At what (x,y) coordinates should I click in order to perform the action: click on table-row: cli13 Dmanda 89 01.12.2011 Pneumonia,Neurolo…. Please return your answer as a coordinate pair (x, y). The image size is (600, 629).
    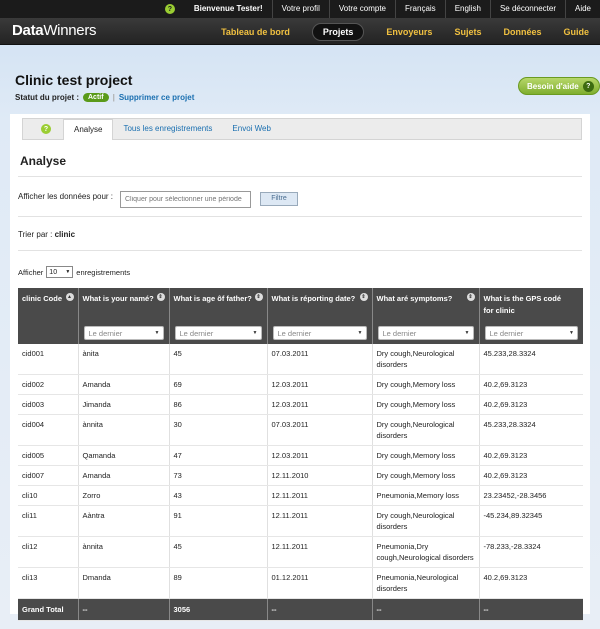
    Looking at the image, I should click on (300, 583).